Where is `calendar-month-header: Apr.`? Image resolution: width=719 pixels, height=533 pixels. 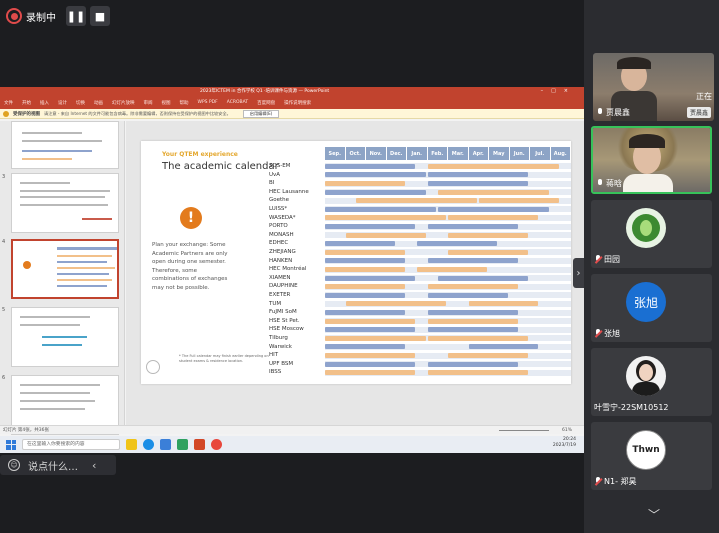
calendar-month-header: Apr. is located at coordinates (478, 153).